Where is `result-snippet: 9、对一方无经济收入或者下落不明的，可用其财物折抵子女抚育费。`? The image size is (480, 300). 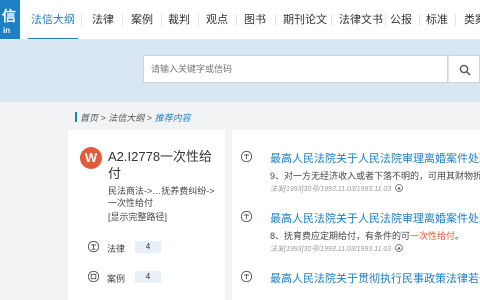
result-snippet: 9、对一方无经济收入或者下落不明的，可用其财物折抵子女抚育费。 is located at coordinates (375, 175).